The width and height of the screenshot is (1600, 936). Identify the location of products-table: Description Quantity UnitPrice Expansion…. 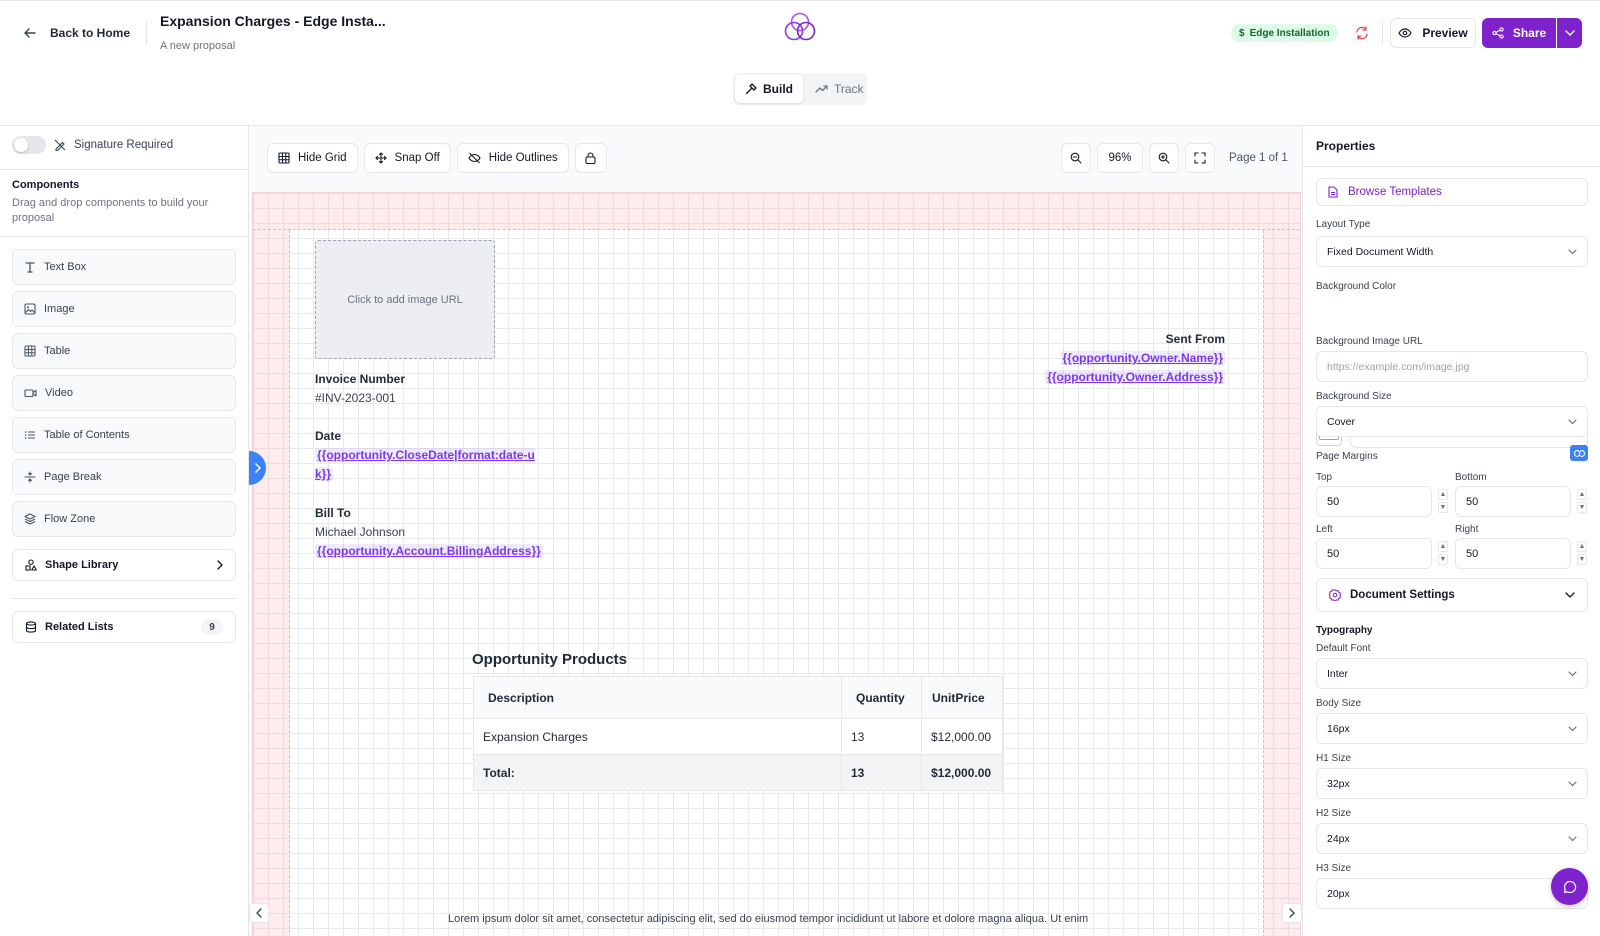
(738, 733).